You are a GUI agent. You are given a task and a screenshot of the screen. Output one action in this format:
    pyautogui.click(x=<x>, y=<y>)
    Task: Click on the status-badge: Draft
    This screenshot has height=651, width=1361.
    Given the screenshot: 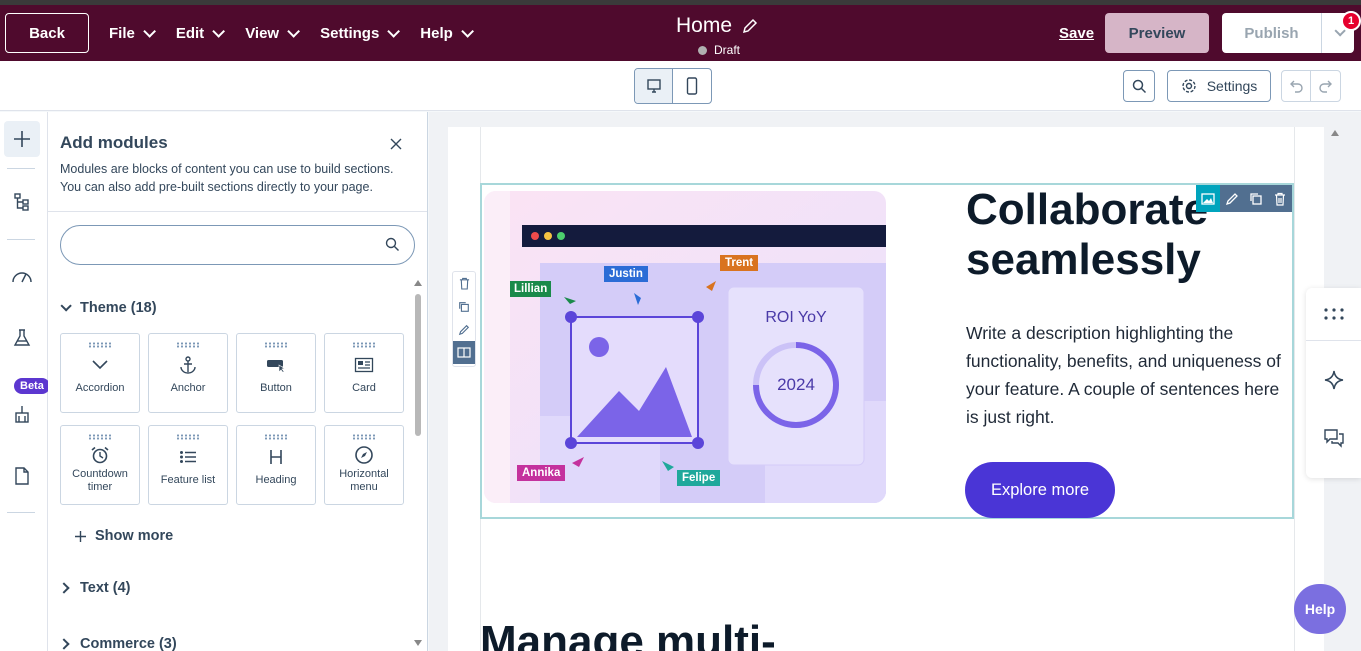 What is the action you would take?
    pyautogui.click(x=719, y=50)
    